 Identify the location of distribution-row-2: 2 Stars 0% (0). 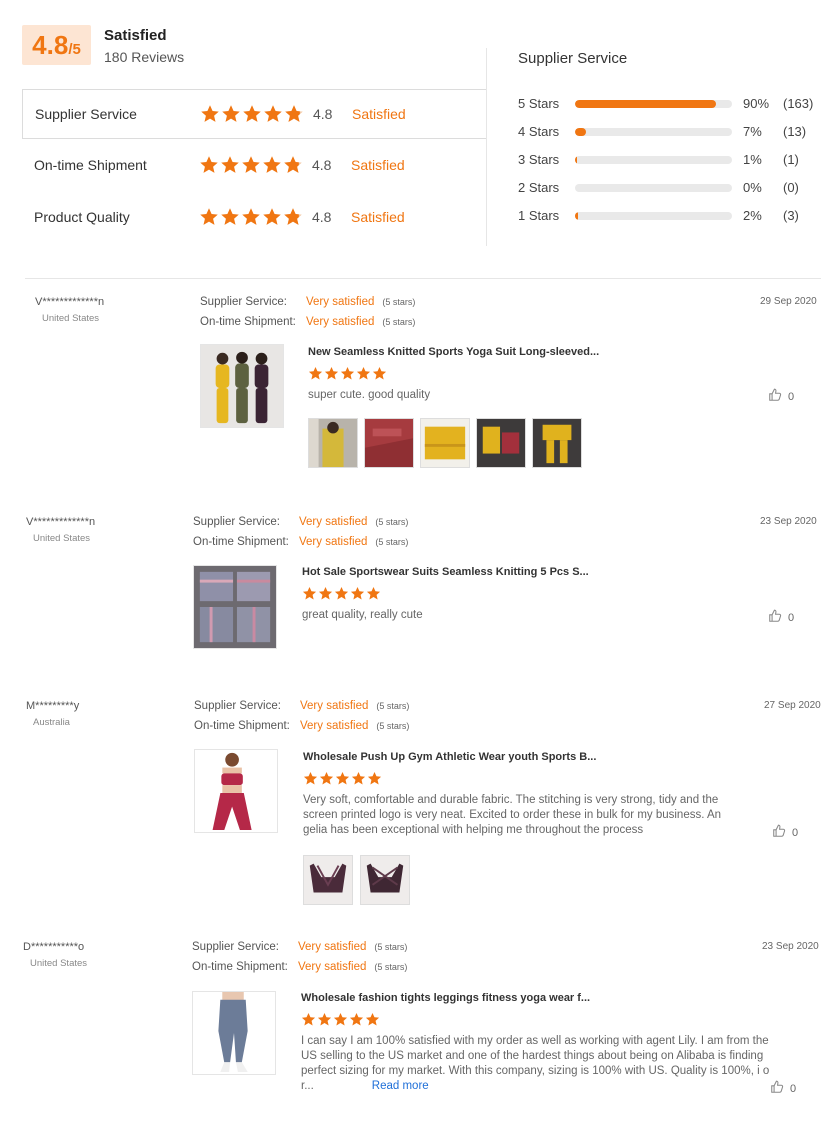
(668, 188).